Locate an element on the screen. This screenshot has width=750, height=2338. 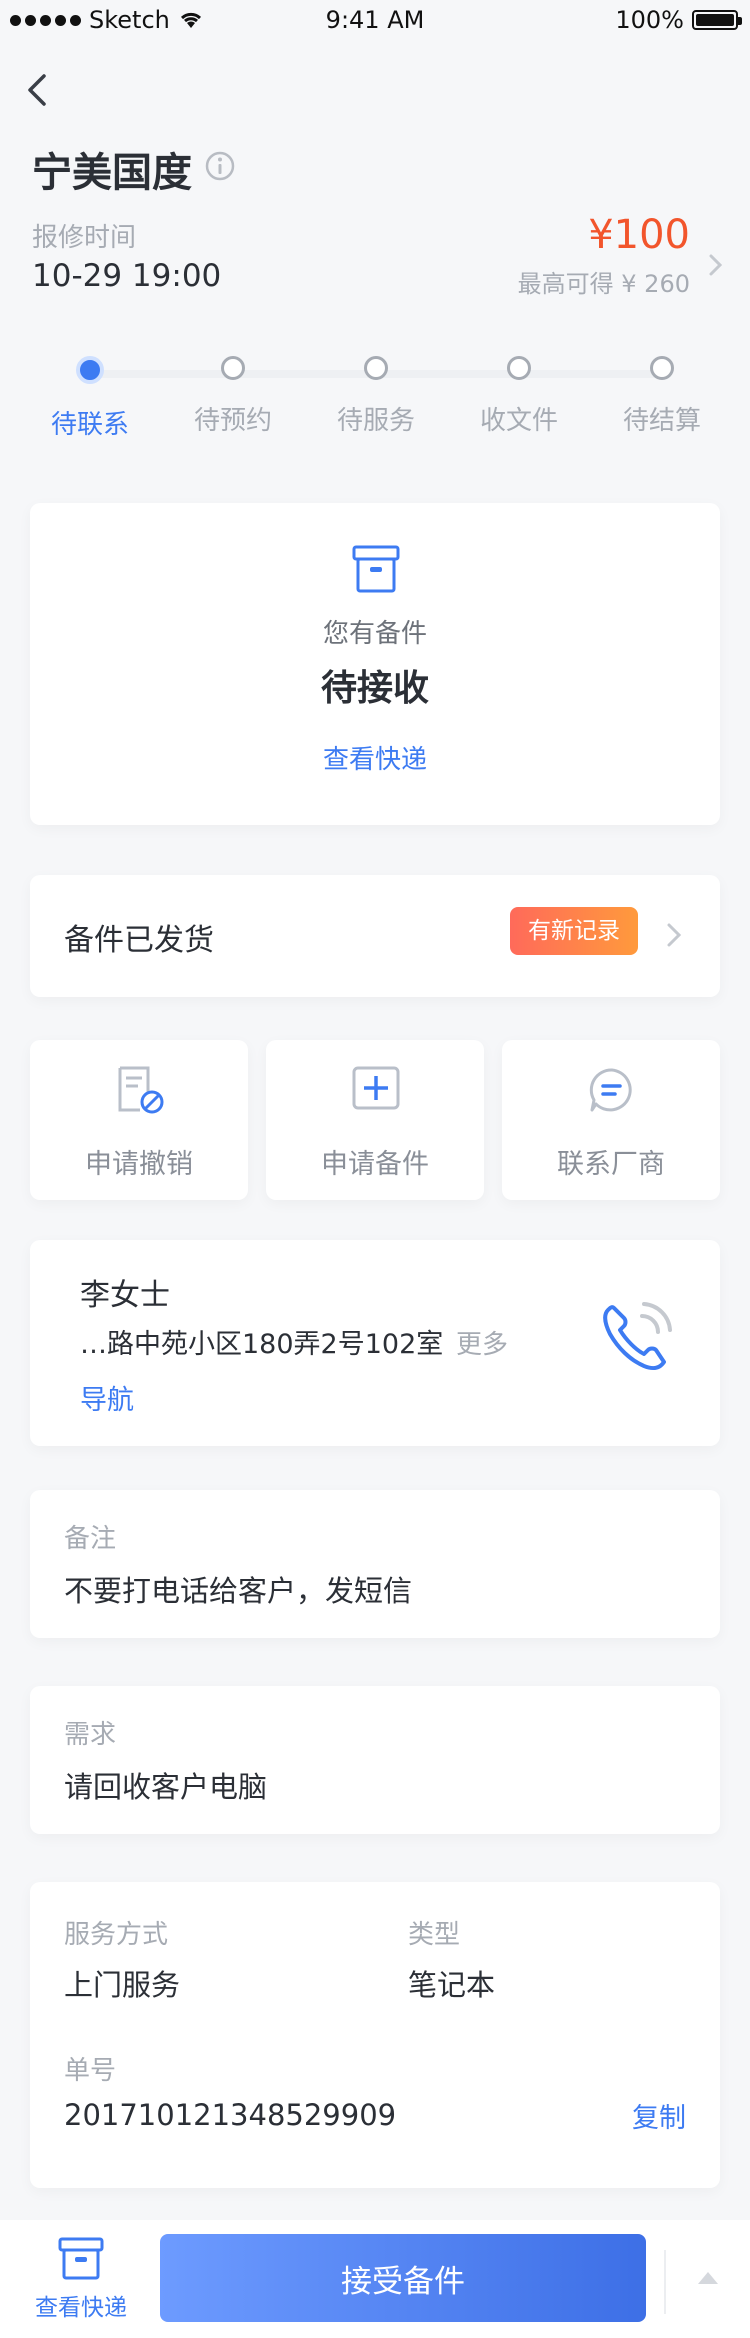
request-parts-label: 申请备件 is located at coordinates (375, 1164).